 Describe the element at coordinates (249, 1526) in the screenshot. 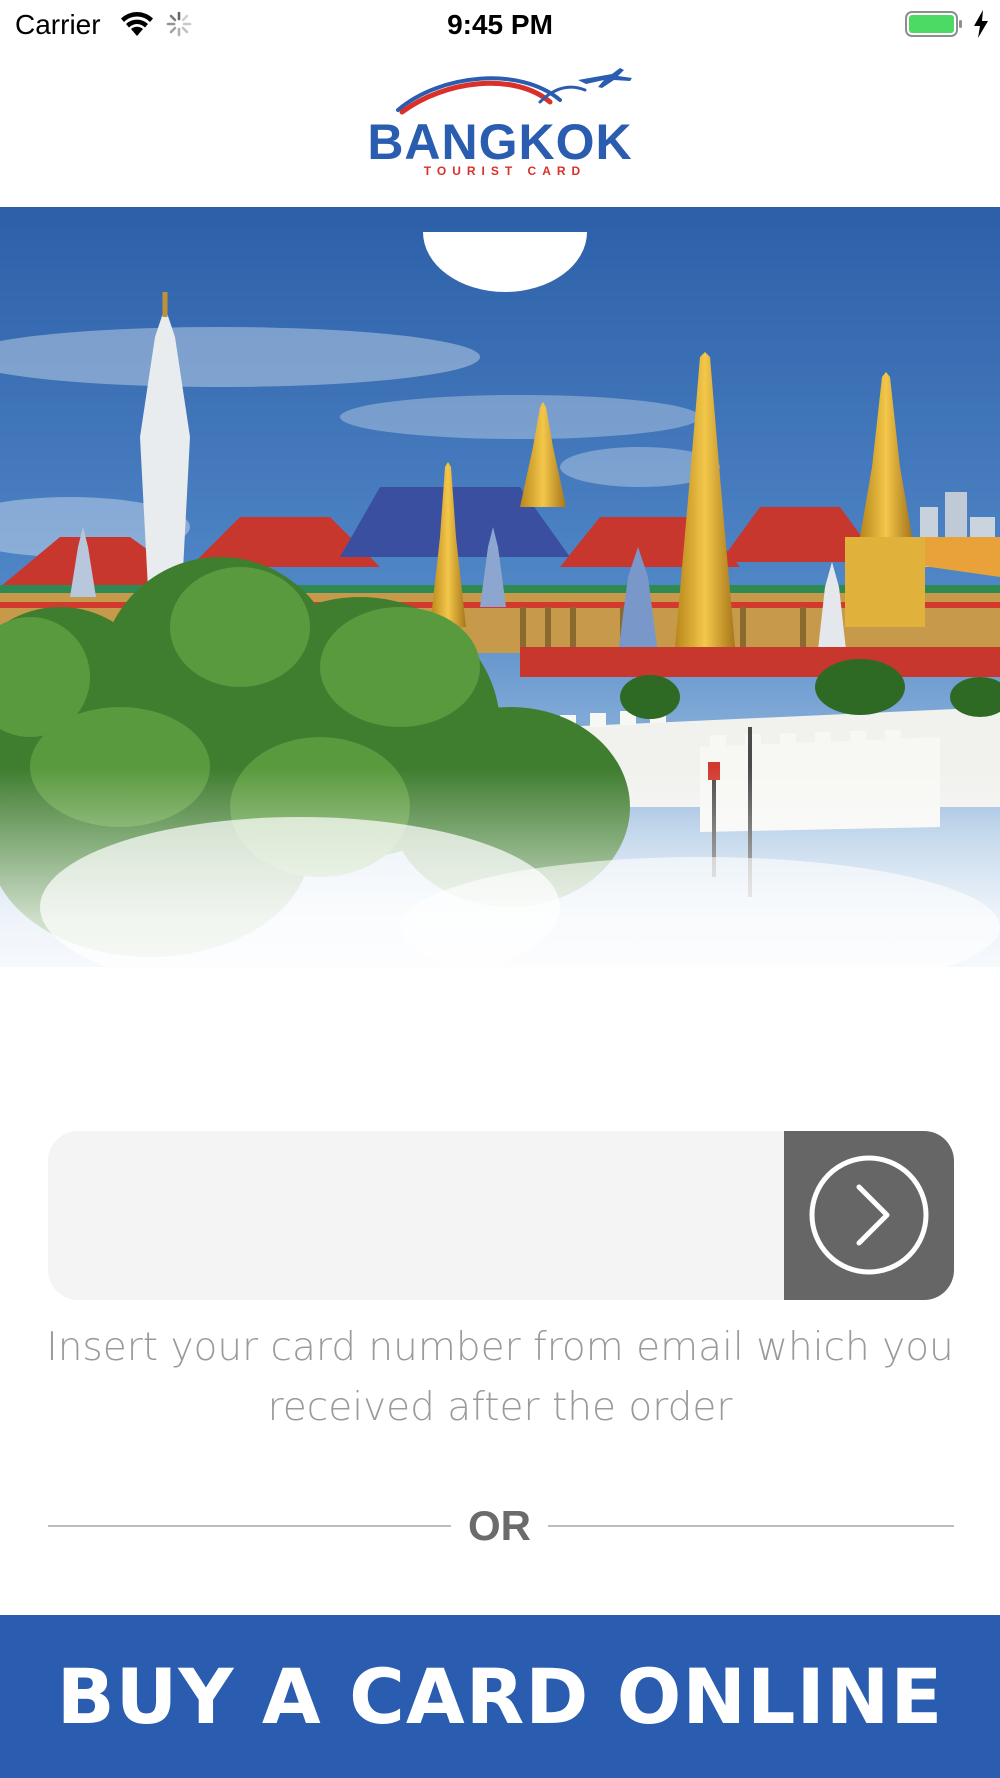

I see `divider-line-left` at that location.